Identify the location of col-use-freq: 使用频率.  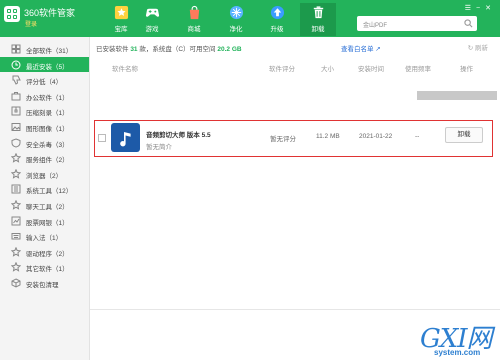
(418, 68).